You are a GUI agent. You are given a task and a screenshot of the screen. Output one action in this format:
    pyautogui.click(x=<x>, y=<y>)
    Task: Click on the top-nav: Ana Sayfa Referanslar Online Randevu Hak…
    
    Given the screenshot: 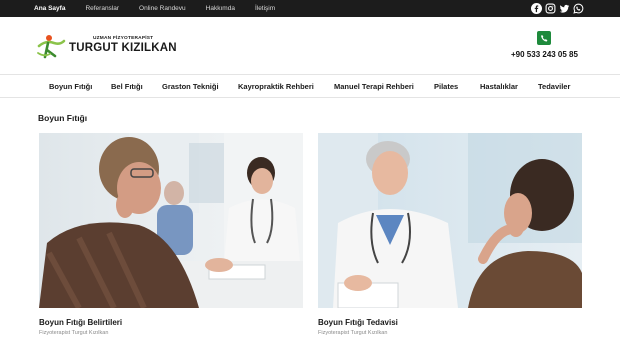 What is the action you would take?
    pyautogui.click(x=164, y=8)
    